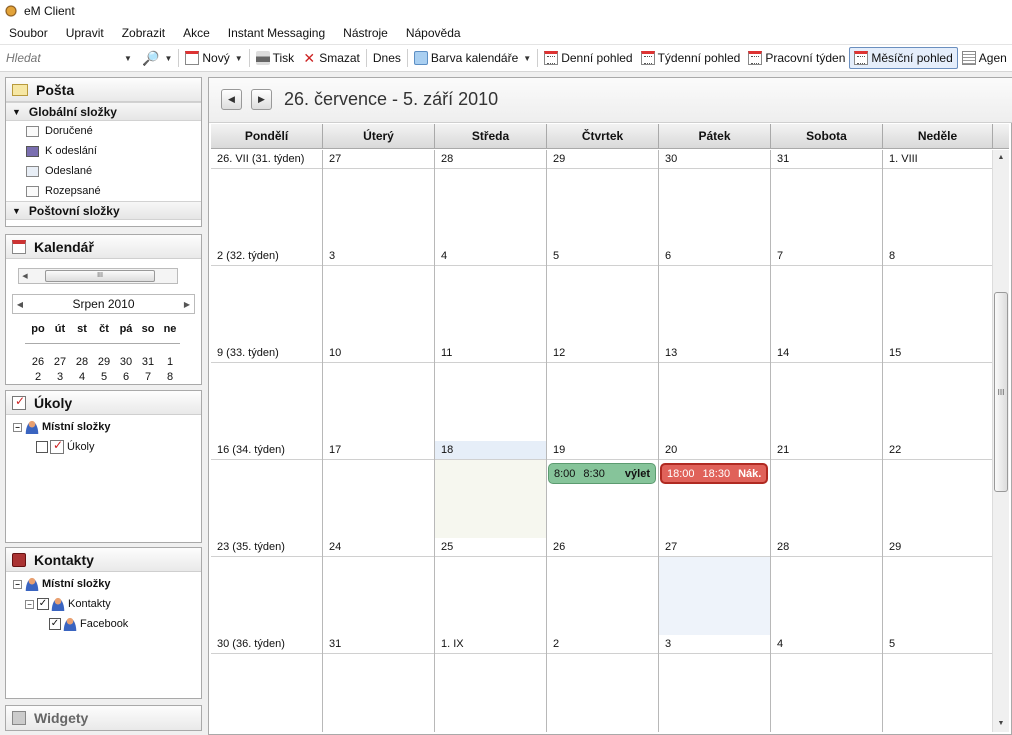 Image resolution: width=1012 pixels, height=735 pixels. What do you see at coordinates (38, 362) in the screenshot?
I see `mini-day: 26` at bounding box center [38, 362].